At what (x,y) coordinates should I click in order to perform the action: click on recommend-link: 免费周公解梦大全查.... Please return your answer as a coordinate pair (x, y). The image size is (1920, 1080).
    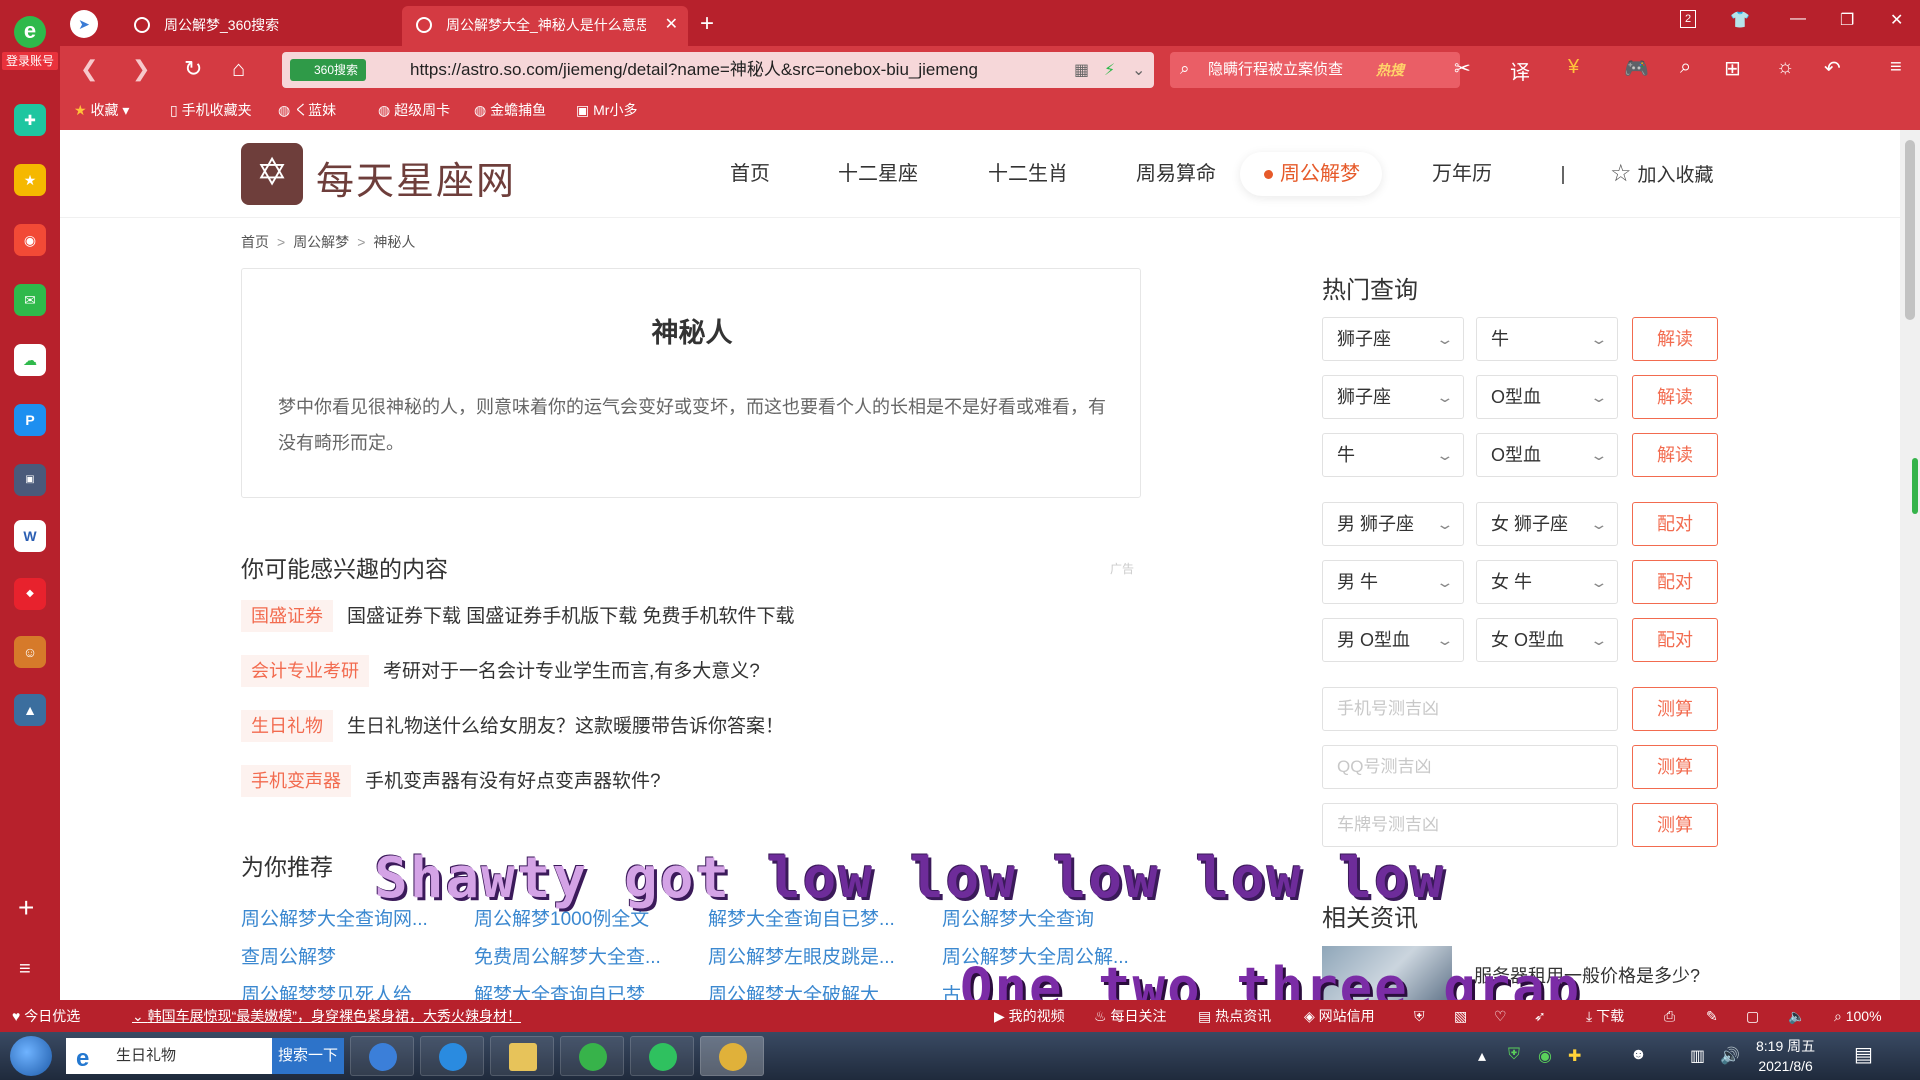
    Looking at the image, I should click on (567, 955).